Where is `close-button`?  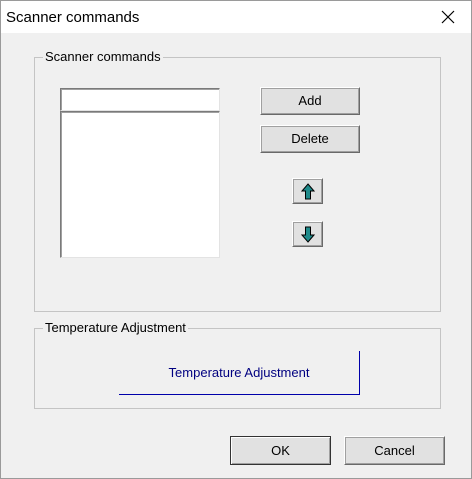 close-button is located at coordinates (448, 17).